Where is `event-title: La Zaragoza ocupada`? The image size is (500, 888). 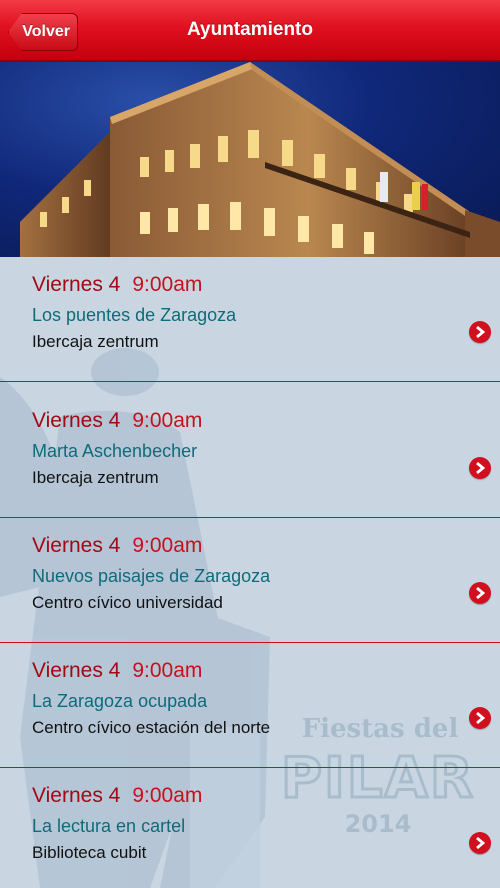 event-title: La Zaragoza ocupada is located at coordinates (120, 701).